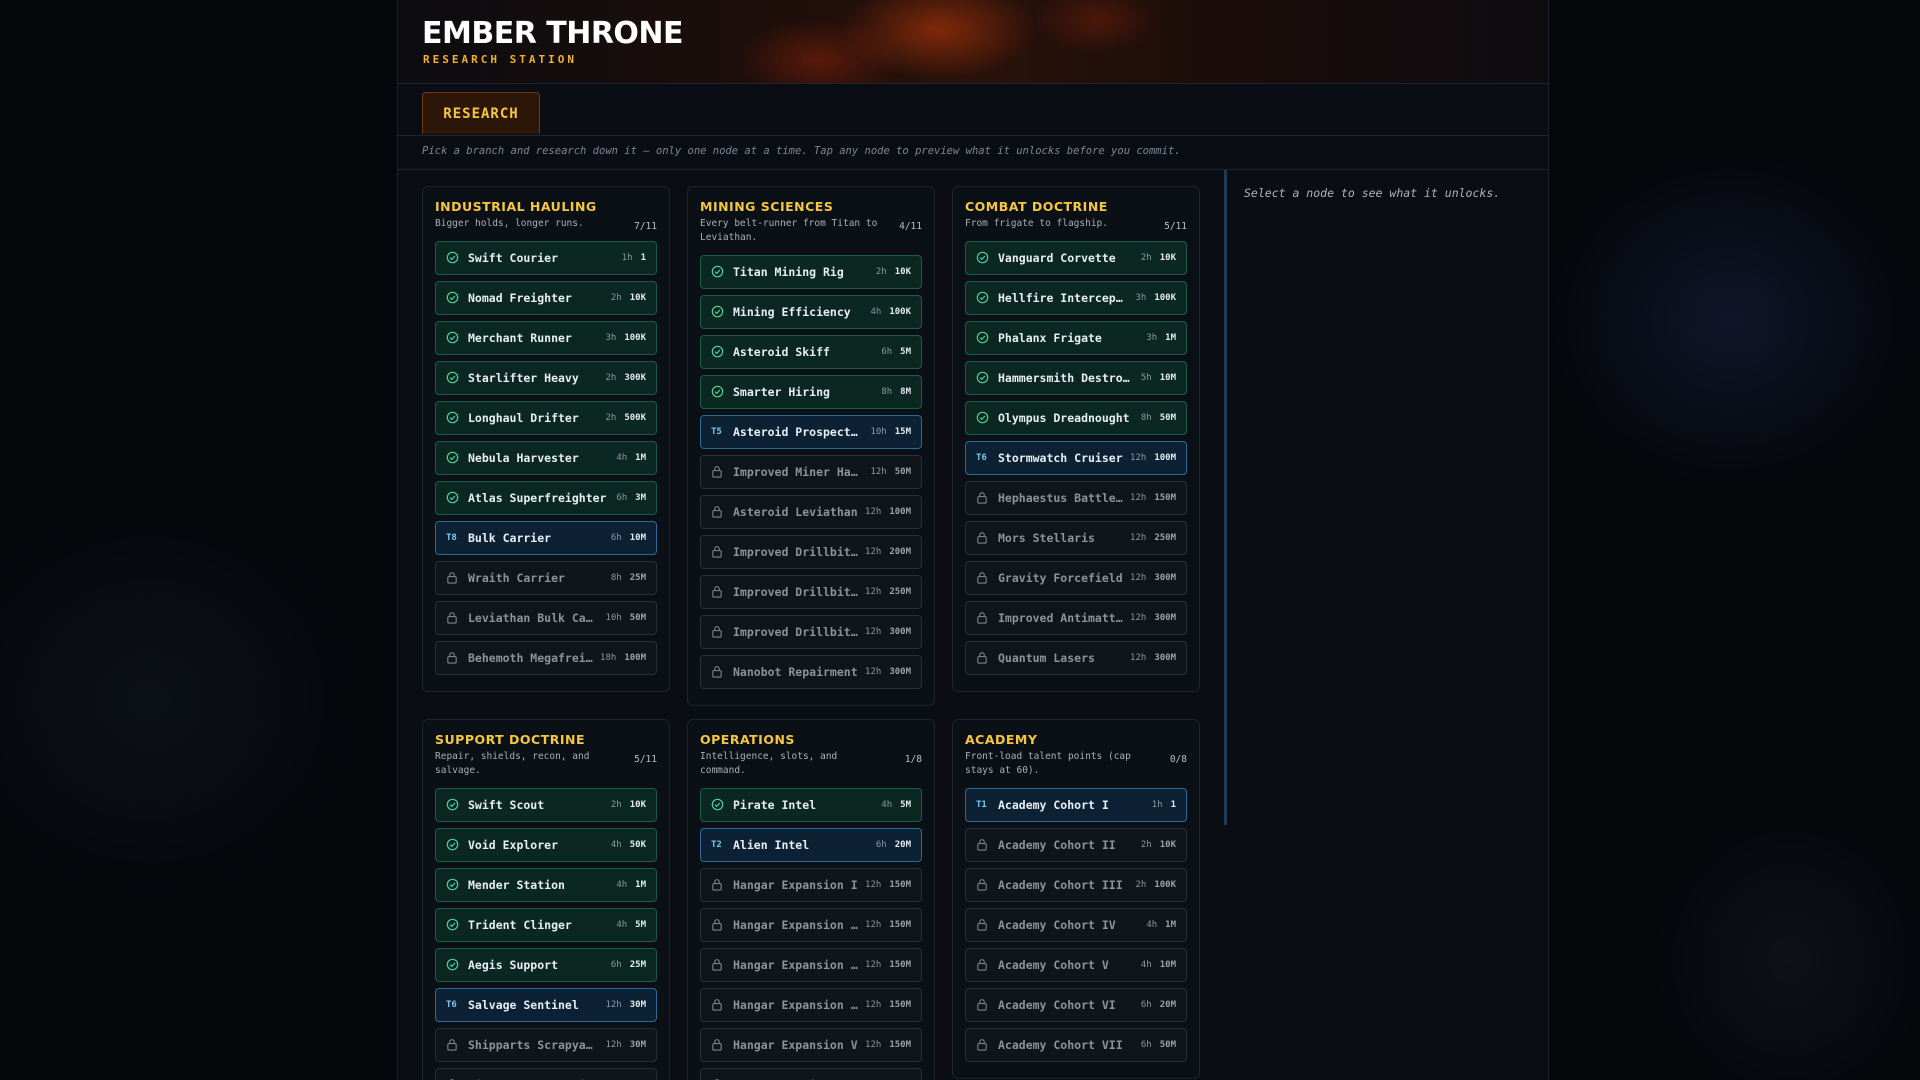 The image size is (1920, 1080). I want to click on node-name: Salvage Sentinel, so click(523, 1004).